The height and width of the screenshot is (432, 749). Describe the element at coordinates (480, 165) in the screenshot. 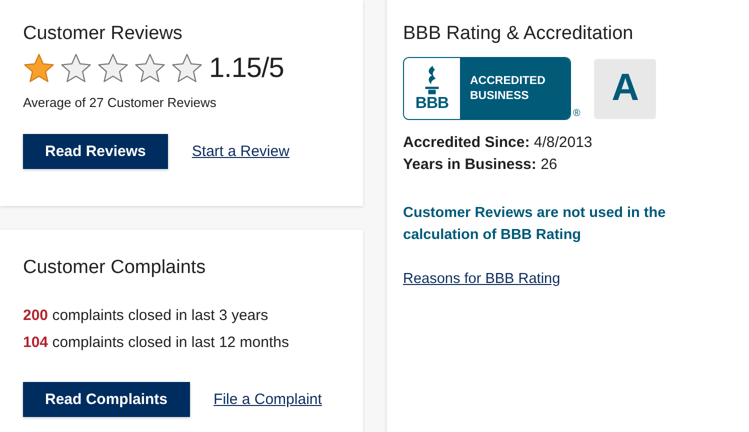

I see `business-fact: Years in Business: 26` at that location.